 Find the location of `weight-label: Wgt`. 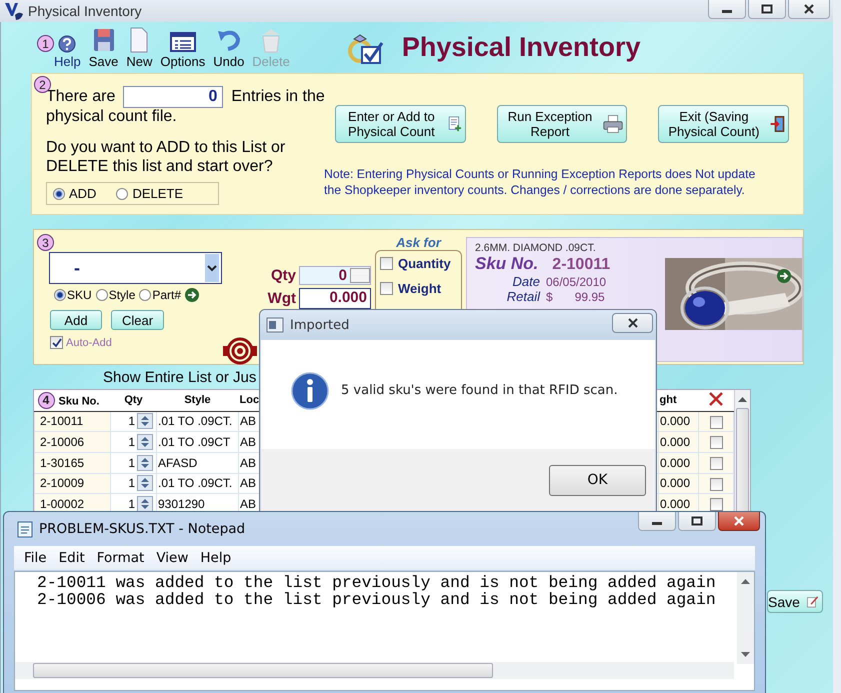

weight-label: Wgt is located at coordinates (282, 298).